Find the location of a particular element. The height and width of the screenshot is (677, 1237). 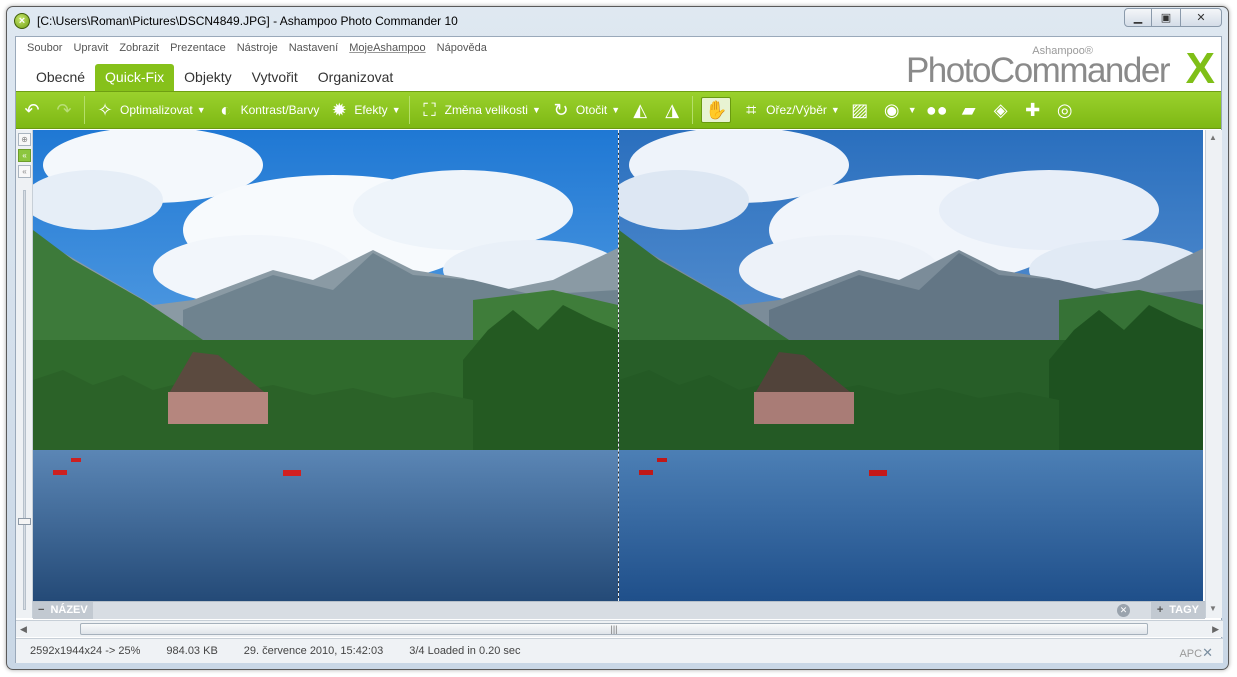

starburst-icon: ✹ is located at coordinates (339, 109).